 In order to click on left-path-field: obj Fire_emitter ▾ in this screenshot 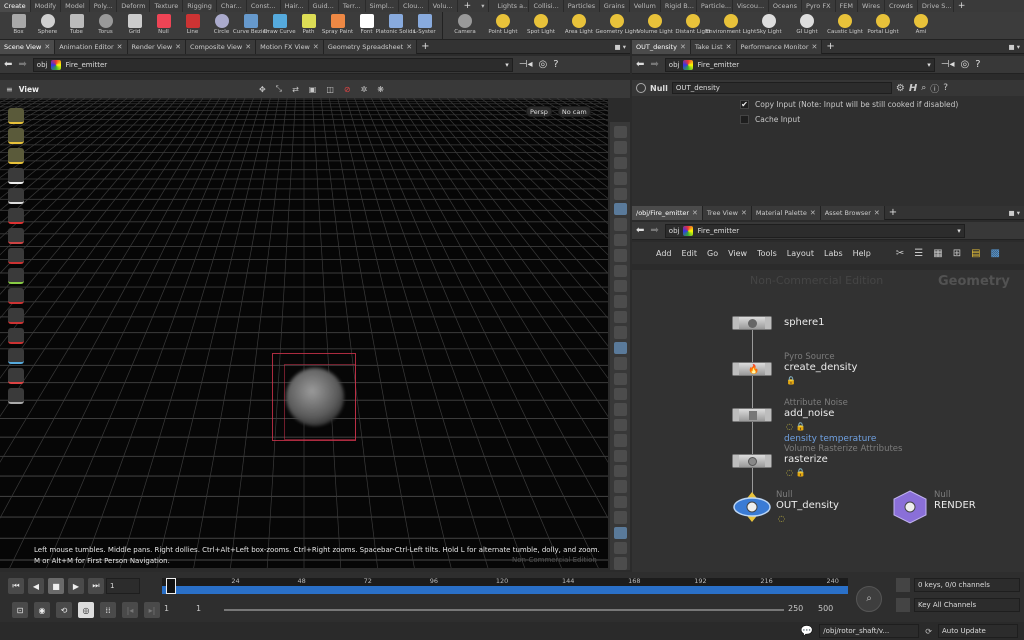, I will do `click(272, 64)`.